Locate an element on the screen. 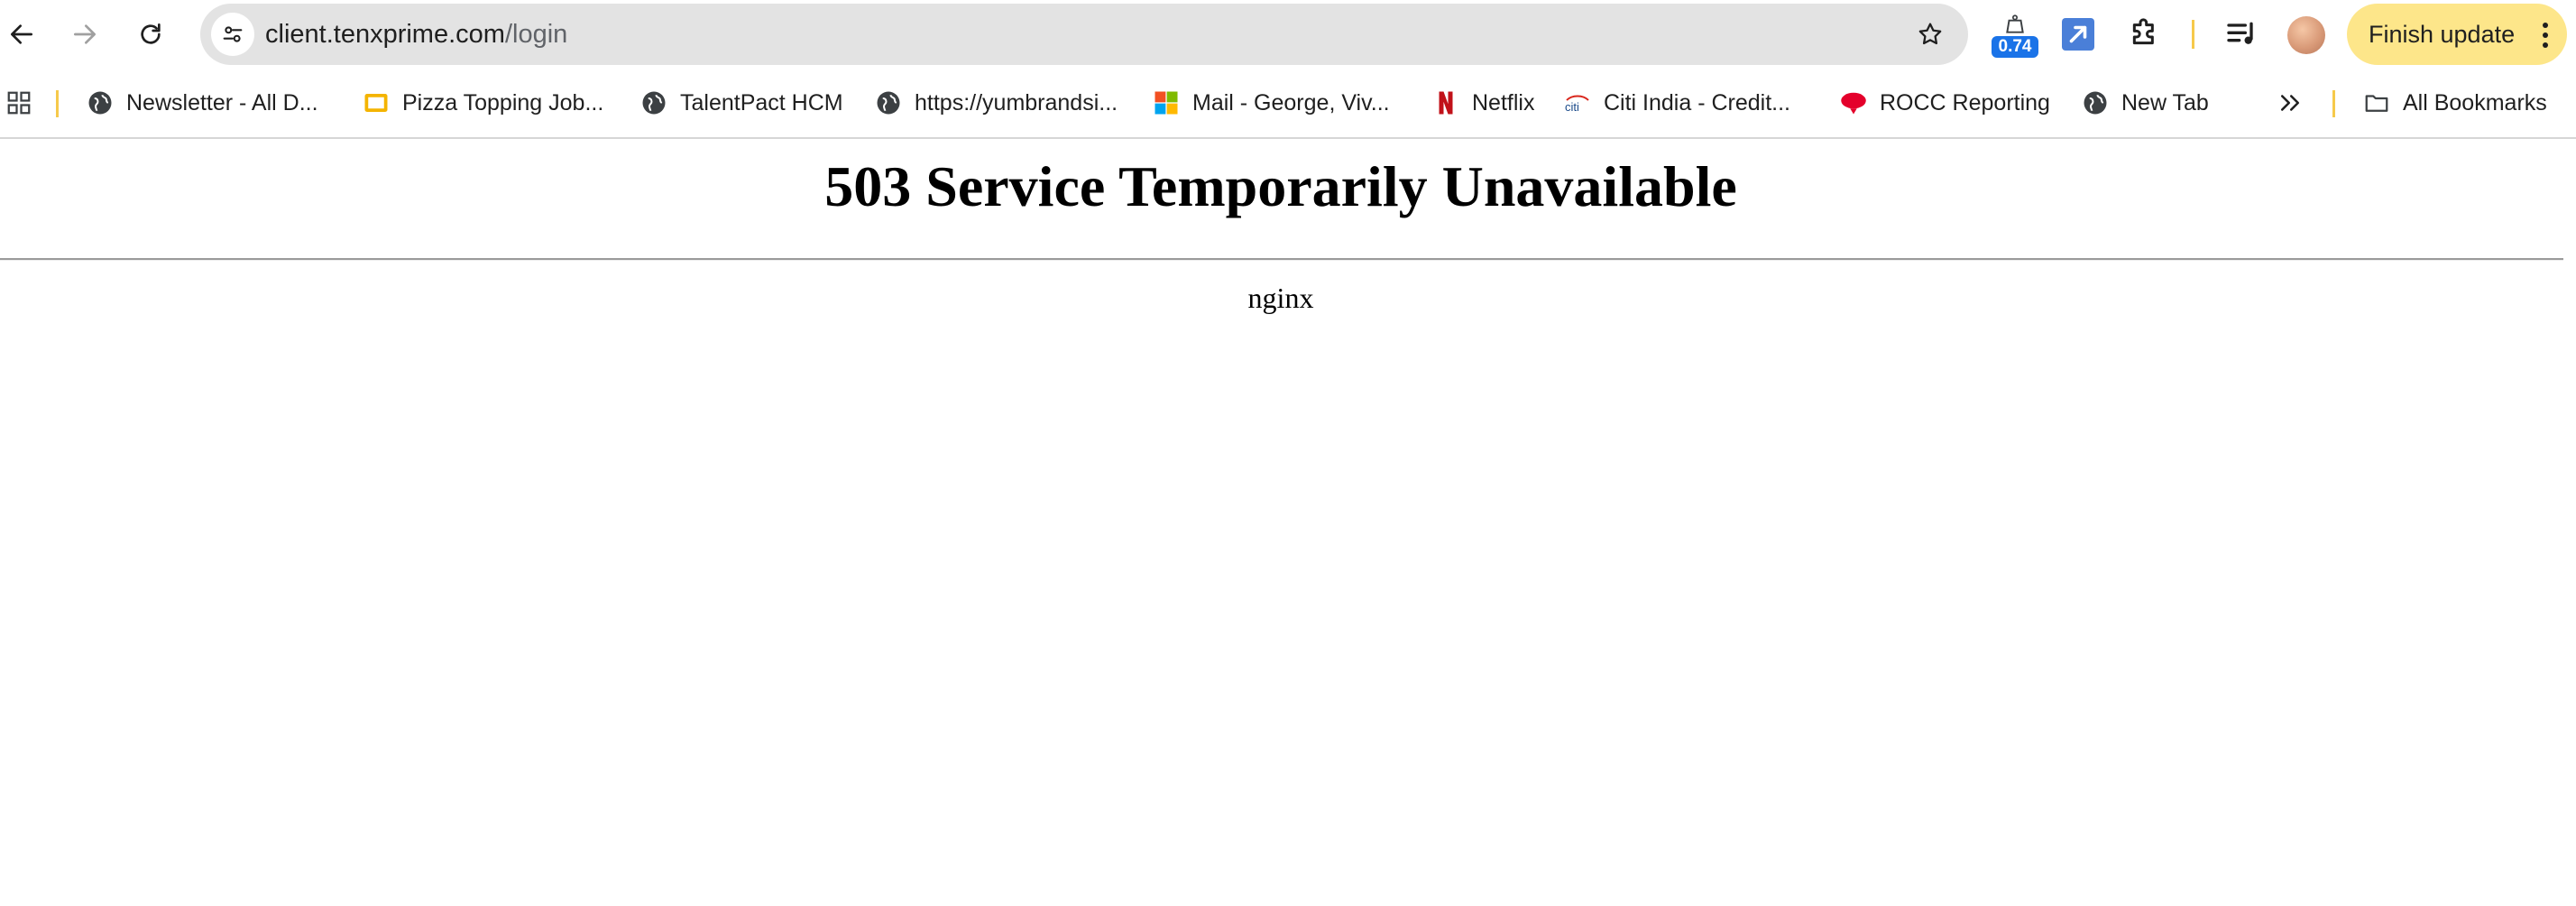 The width and height of the screenshot is (2576, 906). yum-icon is located at coordinates (1854, 103).